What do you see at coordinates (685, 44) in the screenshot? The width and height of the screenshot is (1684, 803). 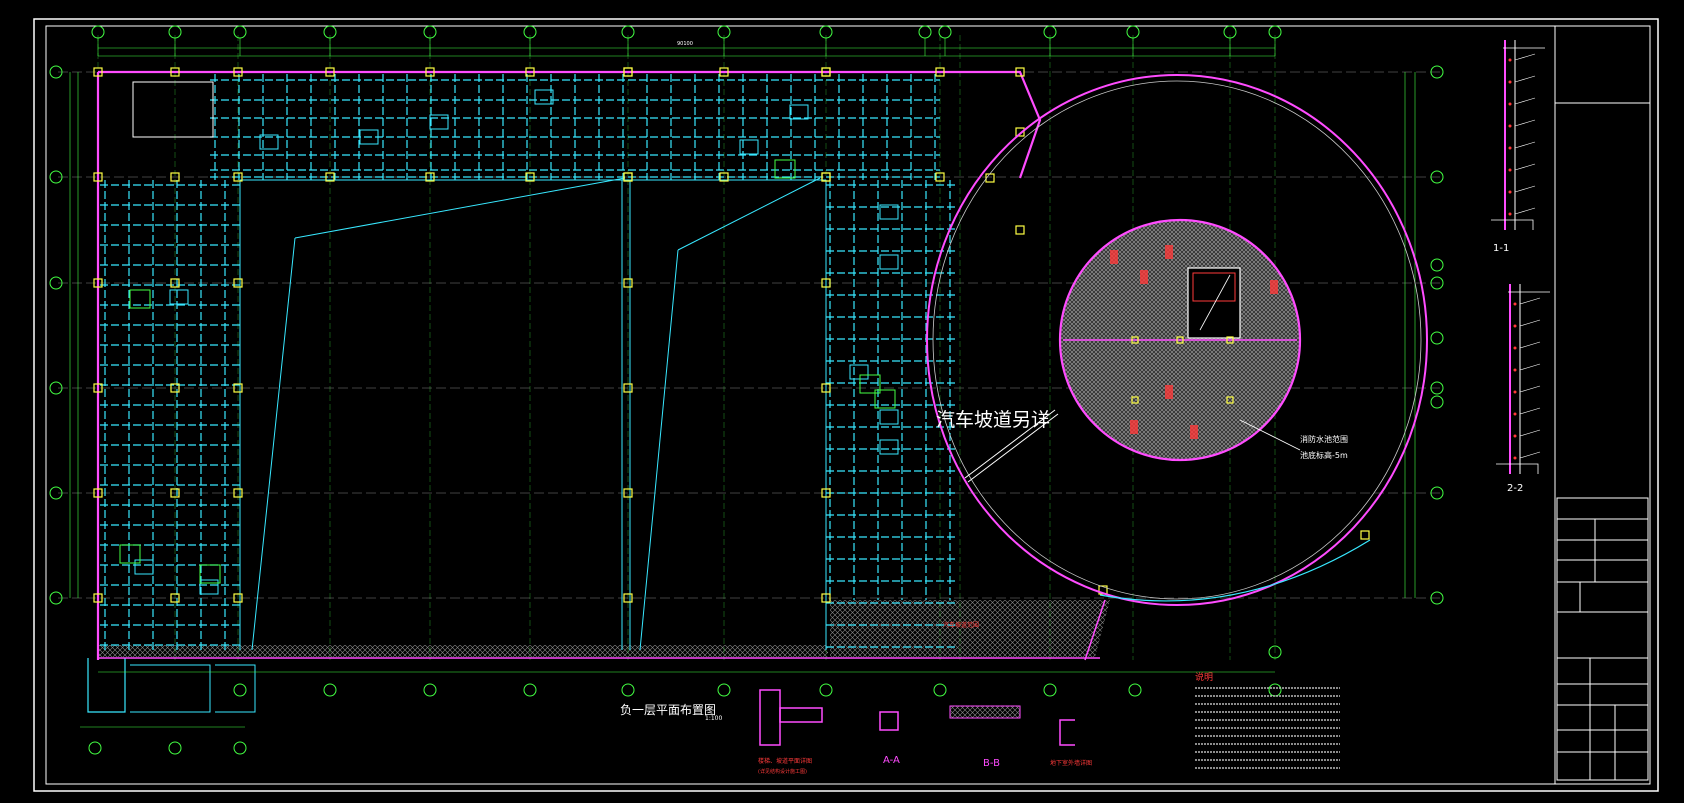 I see `dimension-total: 90100` at bounding box center [685, 44].